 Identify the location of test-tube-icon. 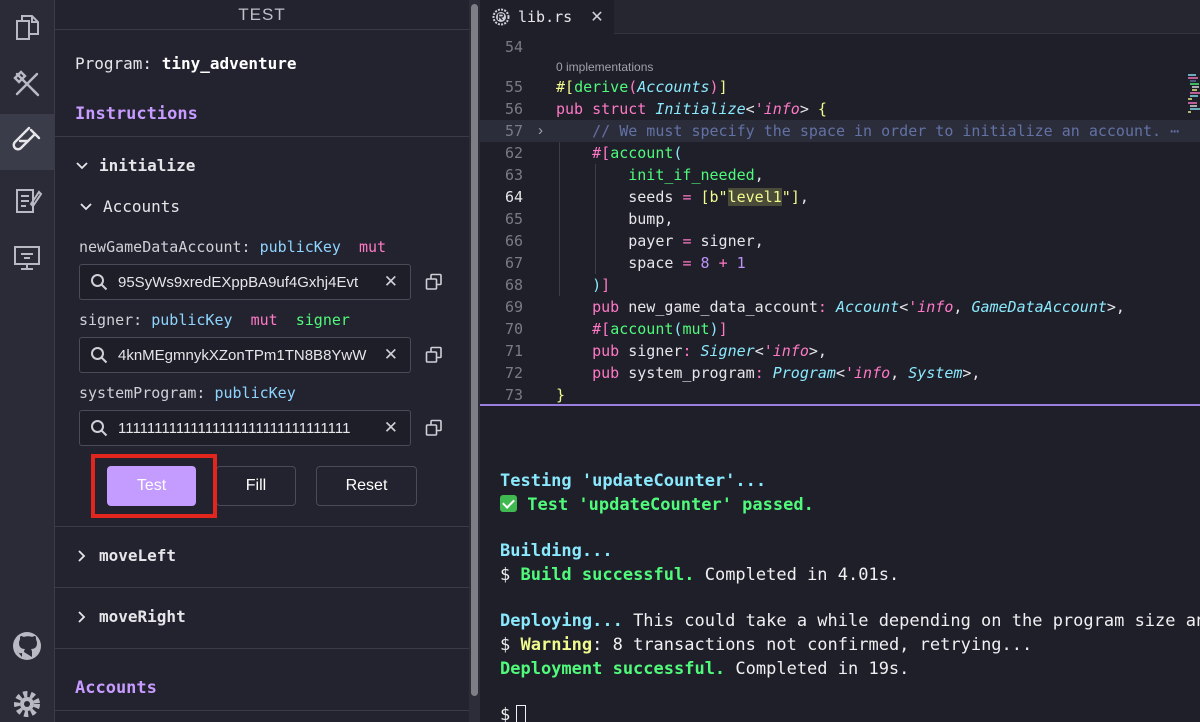
(26, 138).